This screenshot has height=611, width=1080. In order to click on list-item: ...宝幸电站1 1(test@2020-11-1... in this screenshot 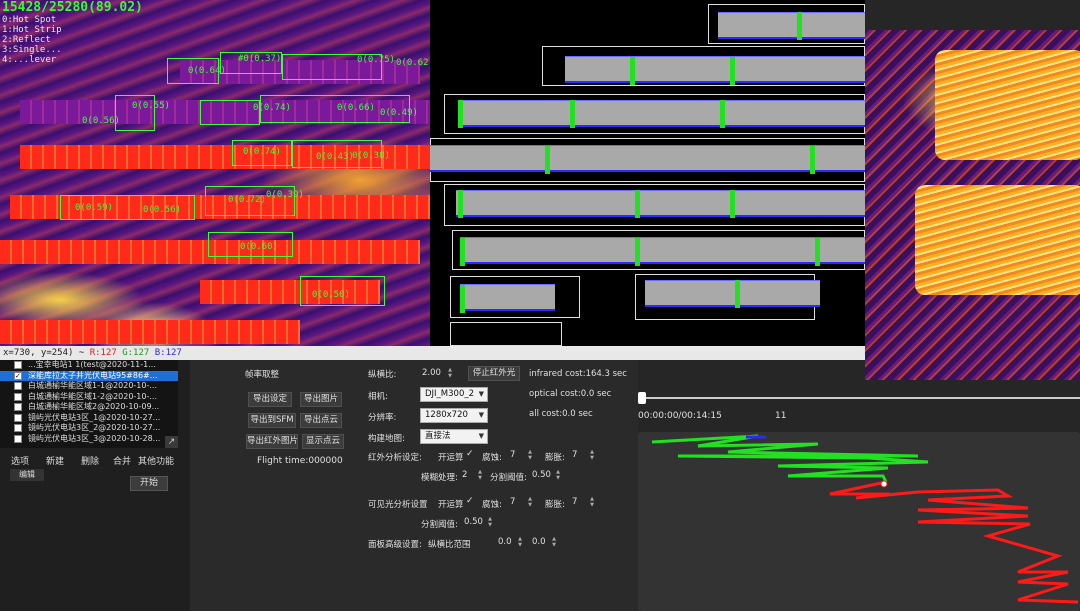, I will do `click(89, 365)`.